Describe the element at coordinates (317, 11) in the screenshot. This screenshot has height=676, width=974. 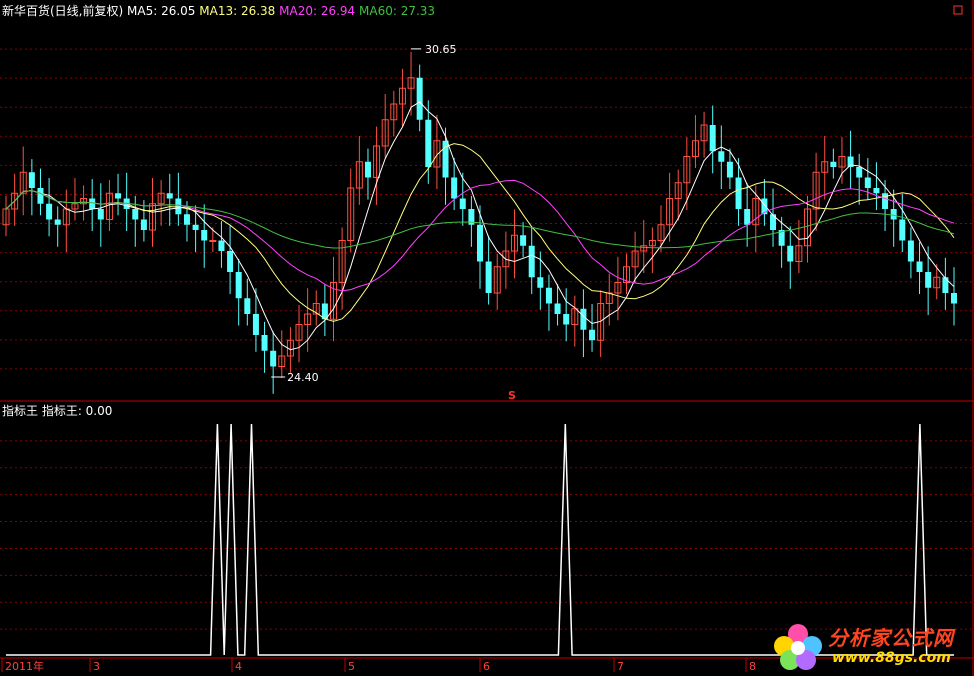
I see `ma20-label: MA20: 26.94` at that location.